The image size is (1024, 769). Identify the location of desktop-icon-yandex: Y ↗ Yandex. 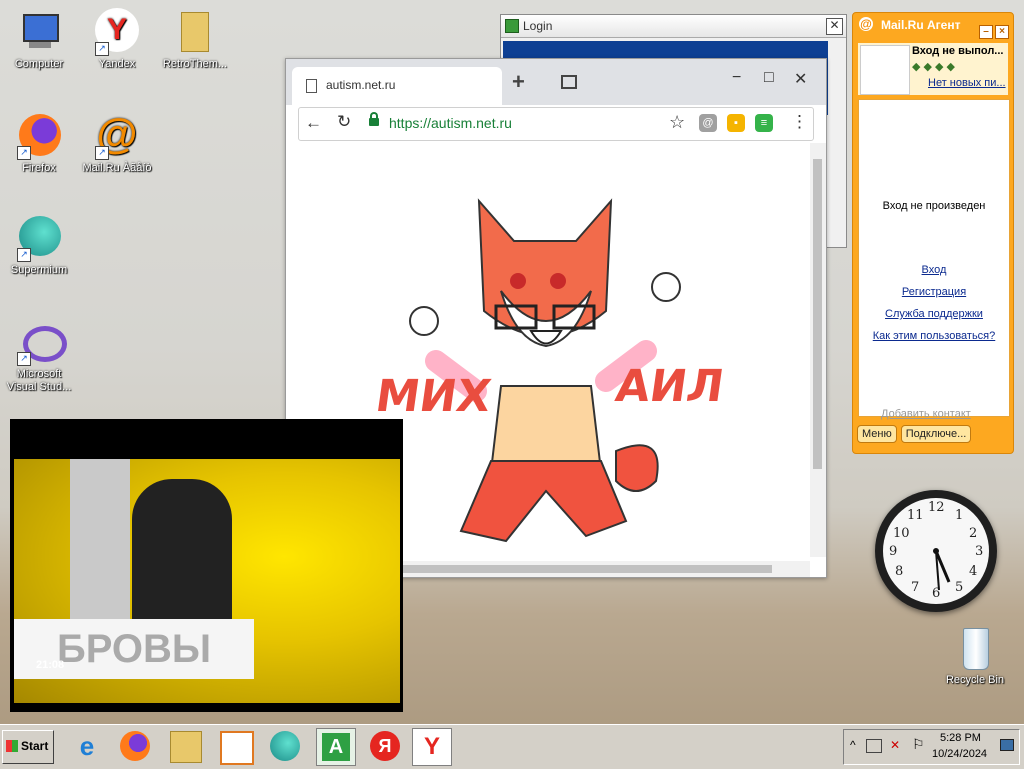
(117, 39).